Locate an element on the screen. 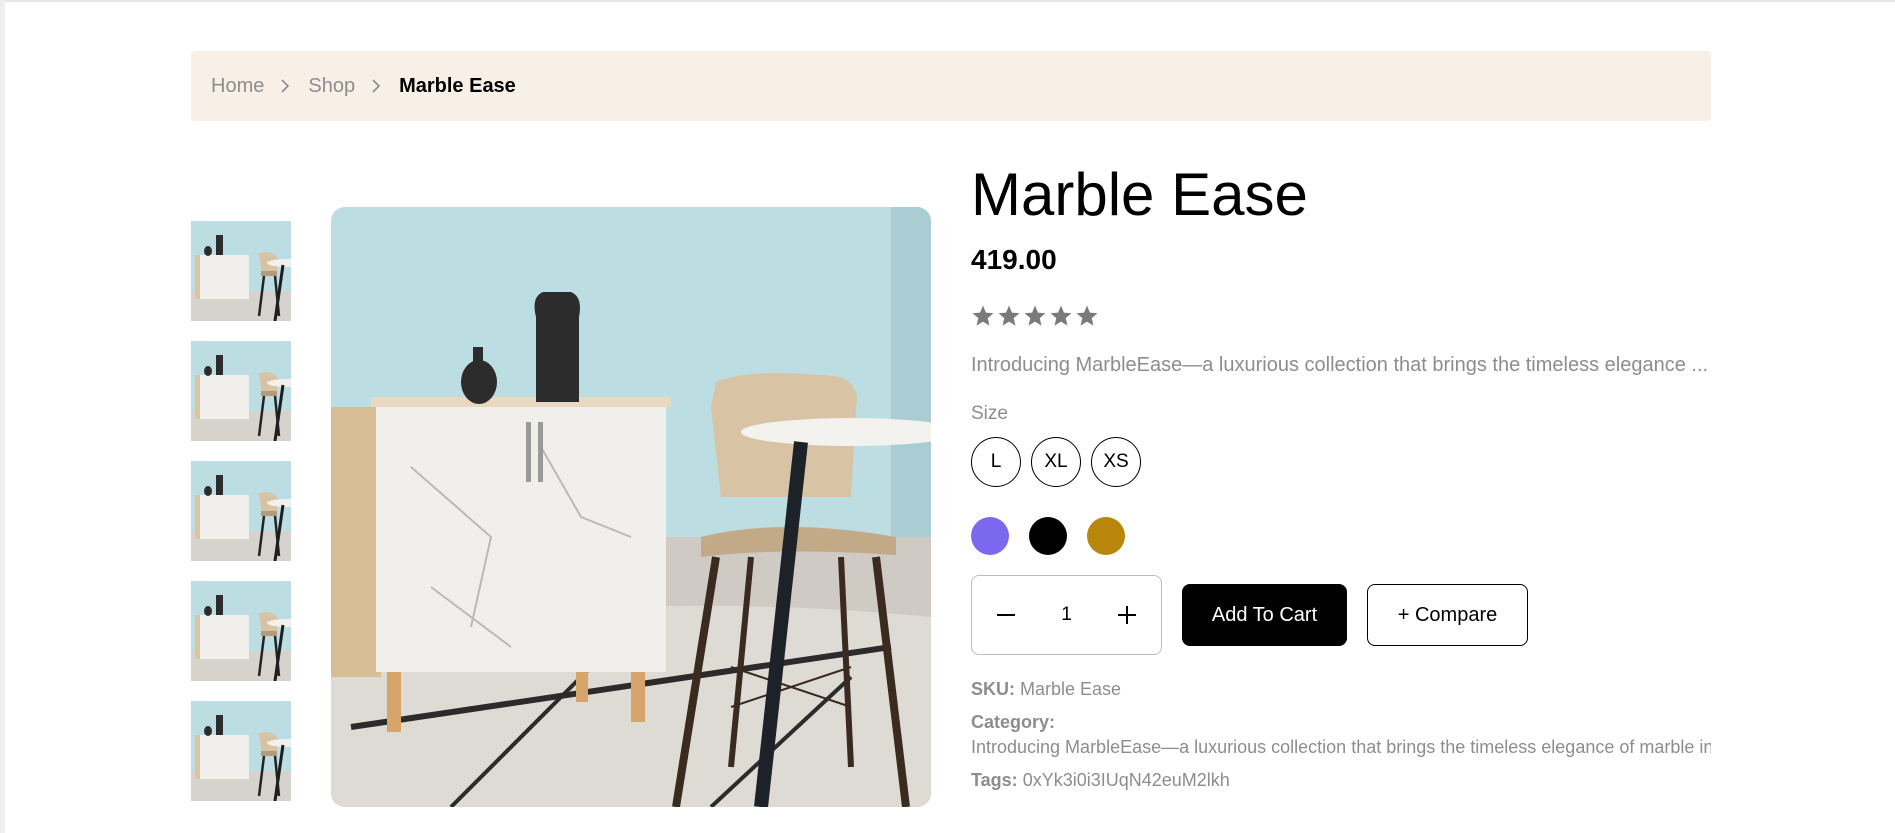 The height and width of the screenshot is (833, 1895). breadcrumb-shop-link: Shop is located at coordinates (331, 86).